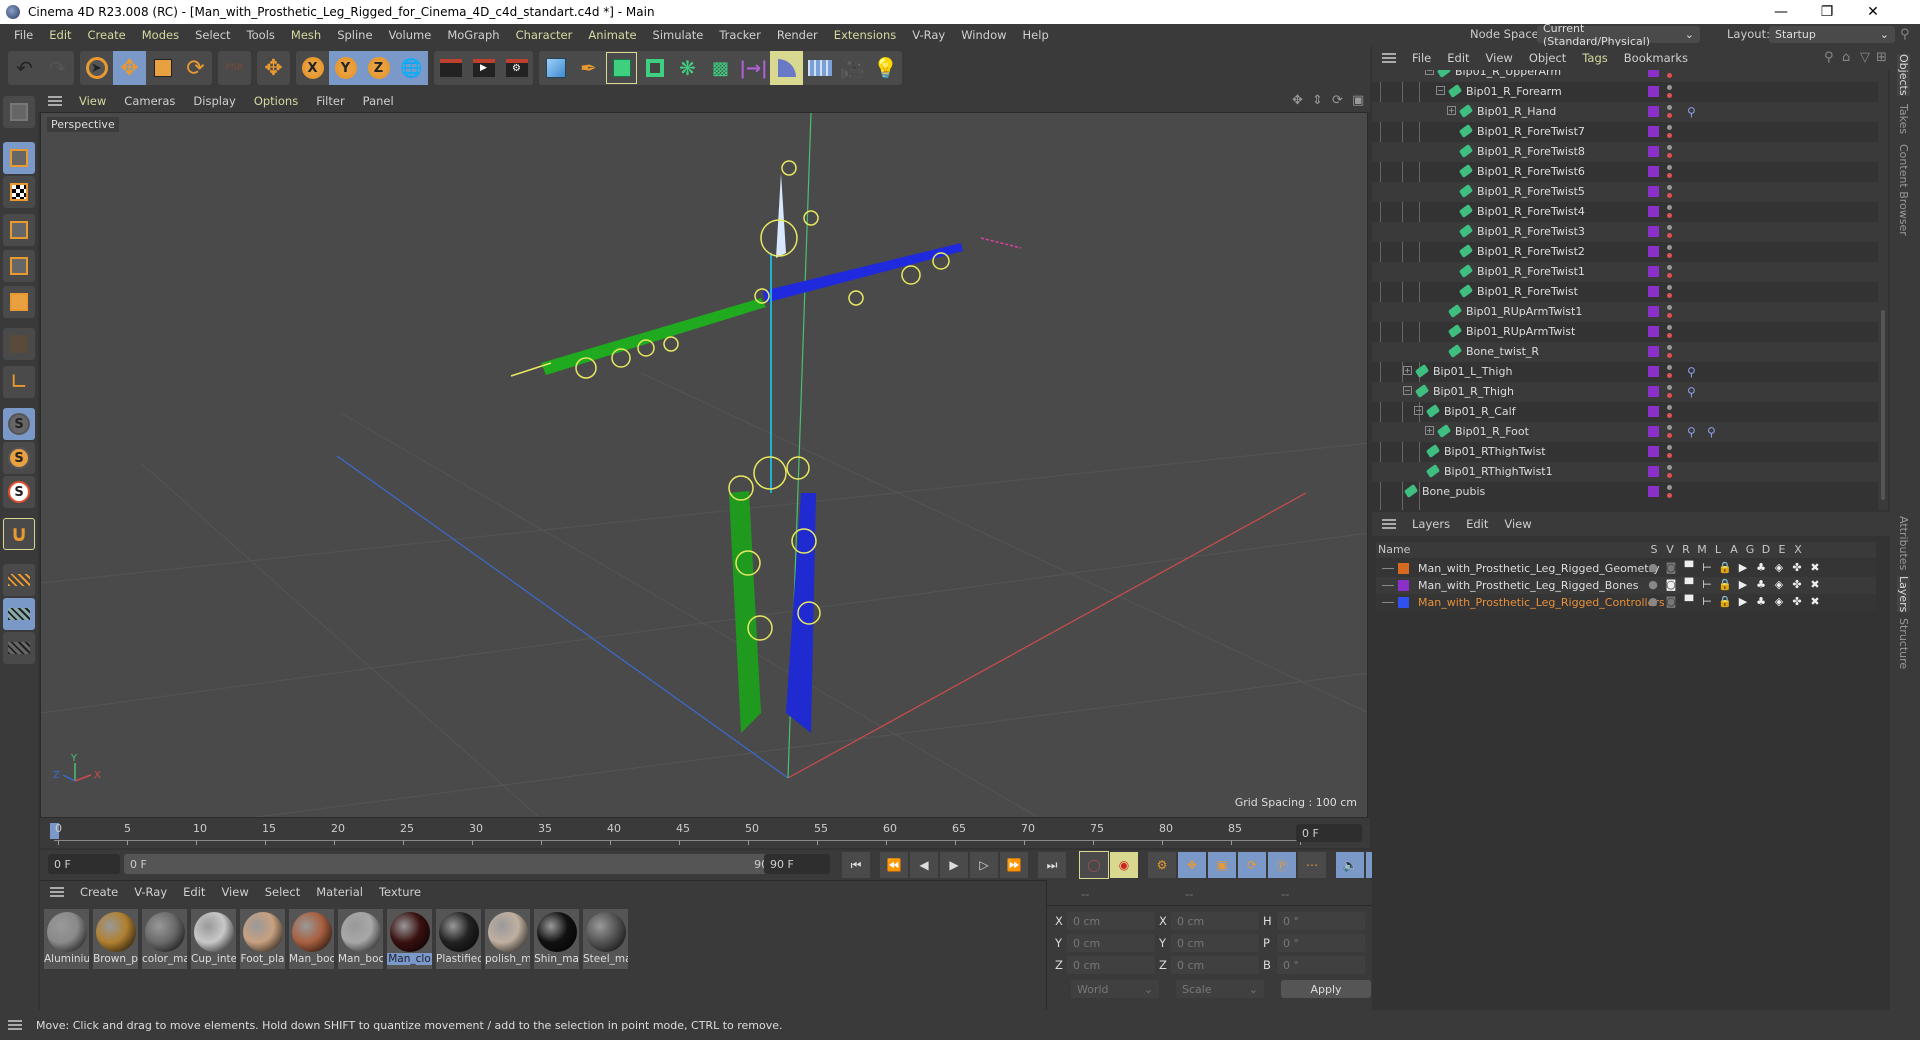 This screenshot has width=1920, height=1040. Describe the element at coordinates (1707, 567) in the screenshot. I see `manager-icon: ⊢` at that location.